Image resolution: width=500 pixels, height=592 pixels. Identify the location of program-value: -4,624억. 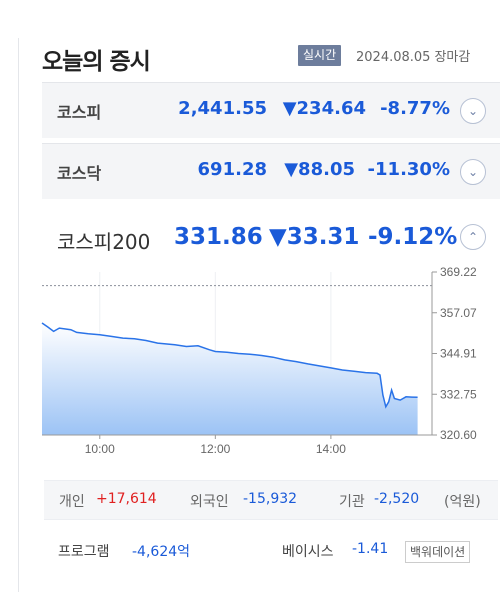
(161, 552).